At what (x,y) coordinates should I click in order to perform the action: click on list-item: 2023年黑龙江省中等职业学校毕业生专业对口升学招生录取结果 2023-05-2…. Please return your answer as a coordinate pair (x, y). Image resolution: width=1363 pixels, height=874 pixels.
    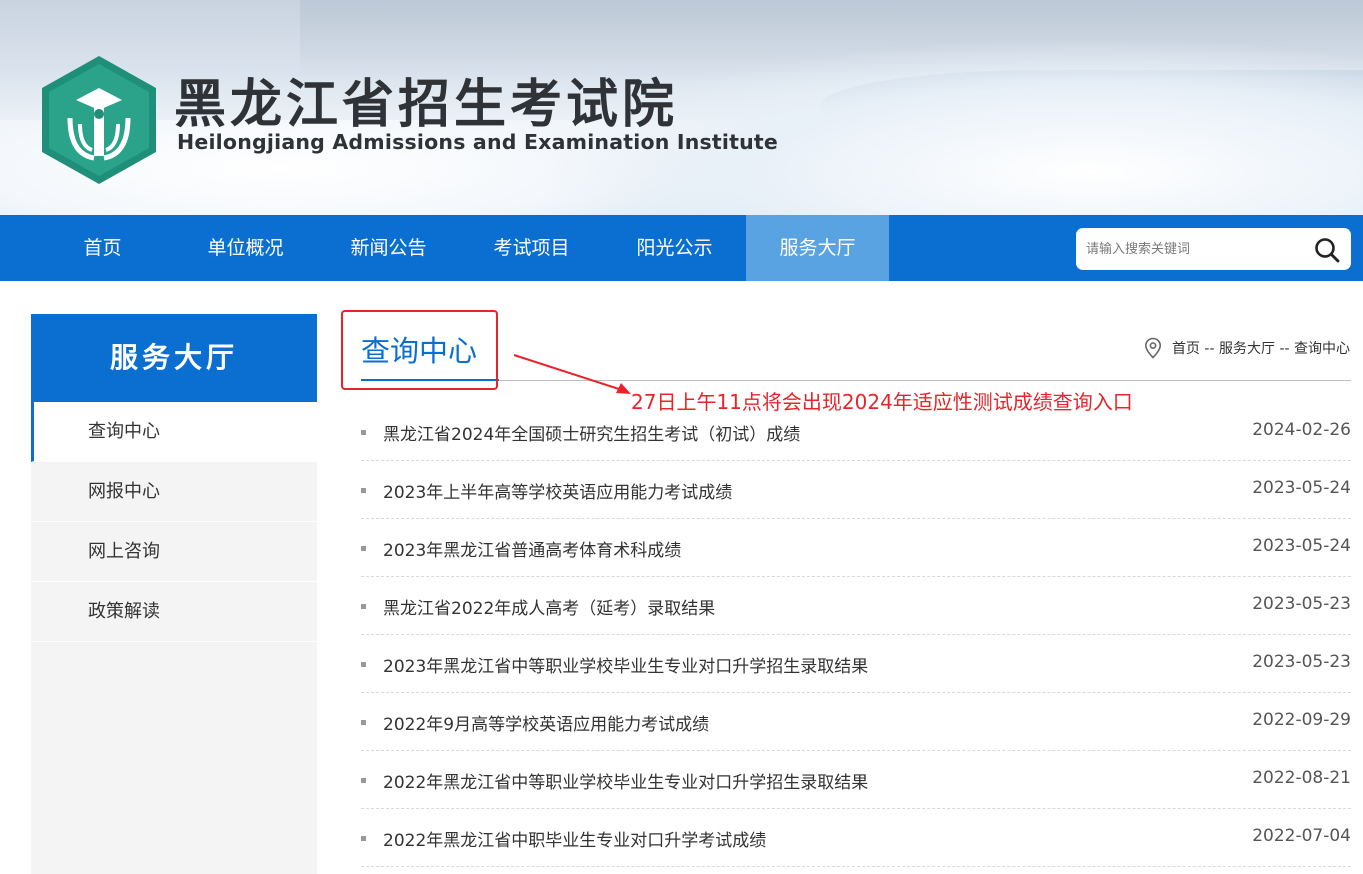
    Looking at the image, I should click on (856, 664).